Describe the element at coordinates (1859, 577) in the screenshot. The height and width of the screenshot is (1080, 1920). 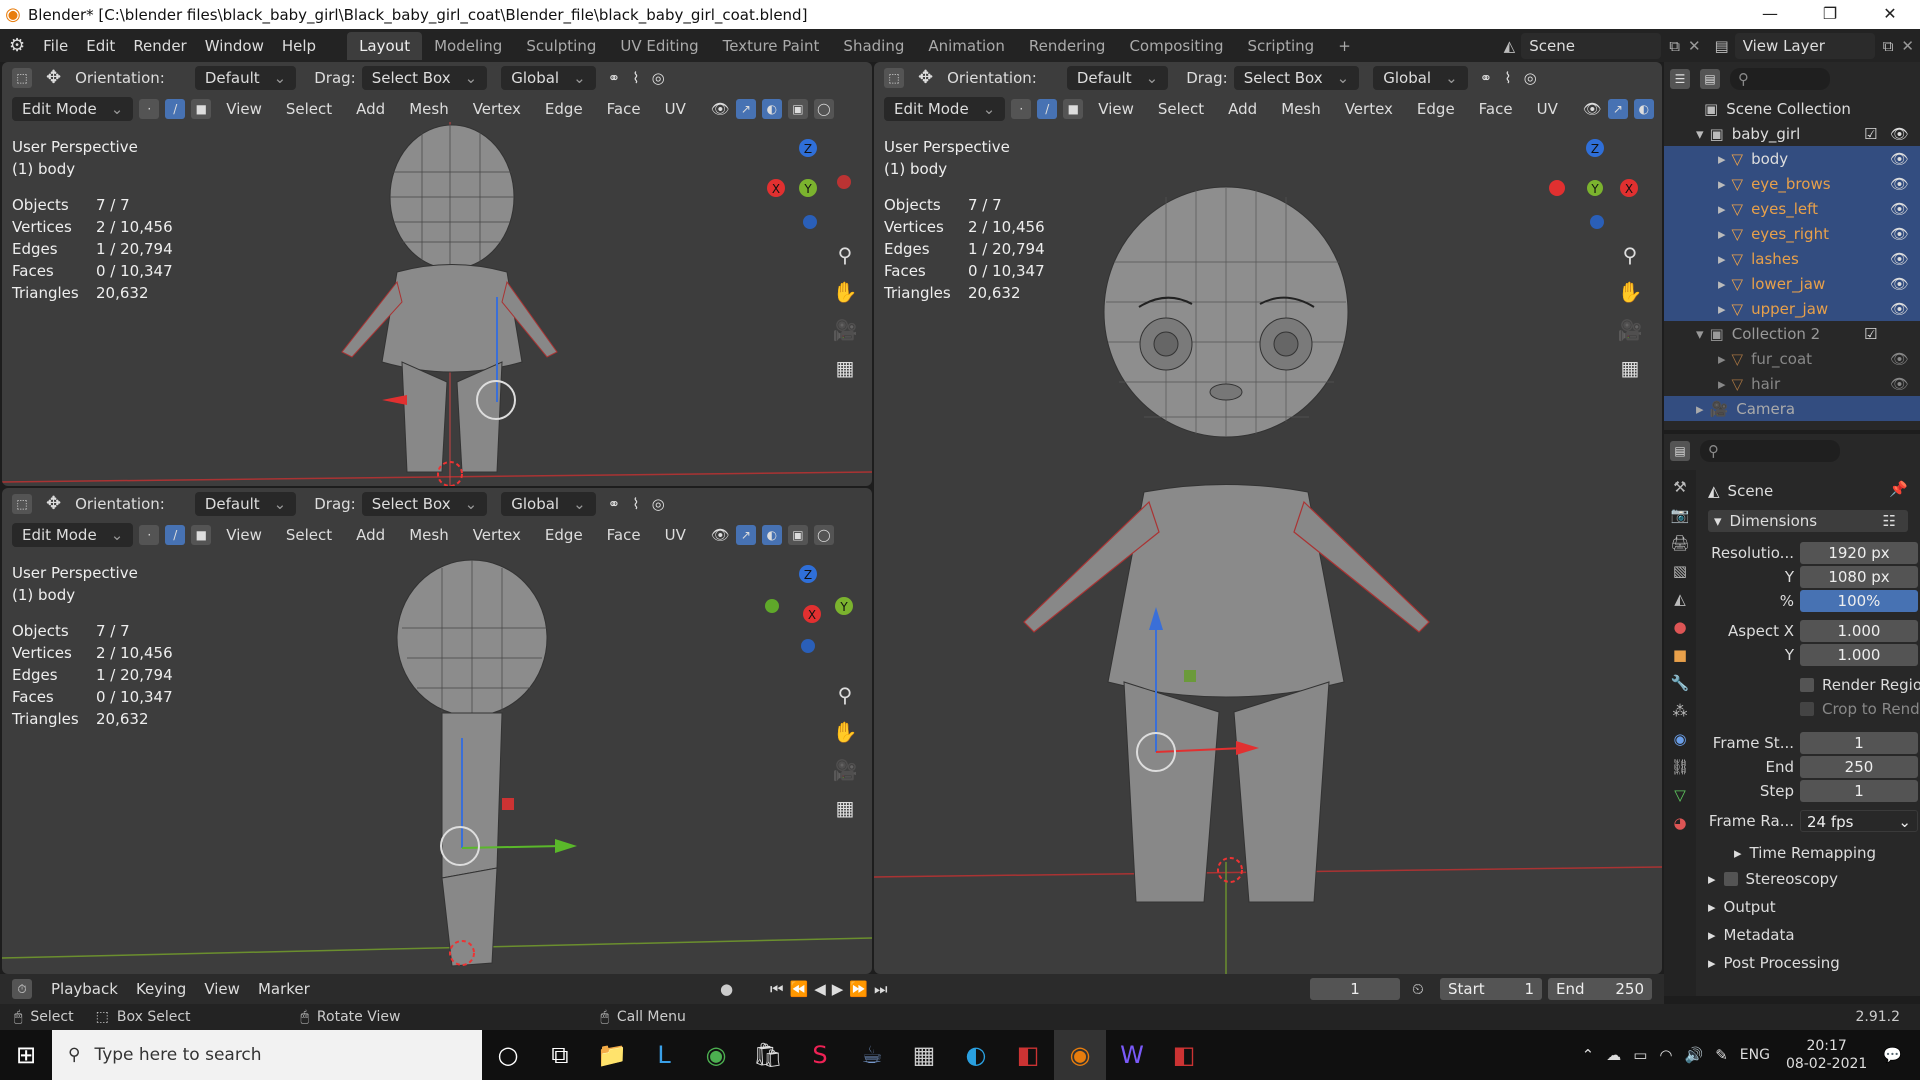
I see `resolution-y-field: 1080 px` at that location.